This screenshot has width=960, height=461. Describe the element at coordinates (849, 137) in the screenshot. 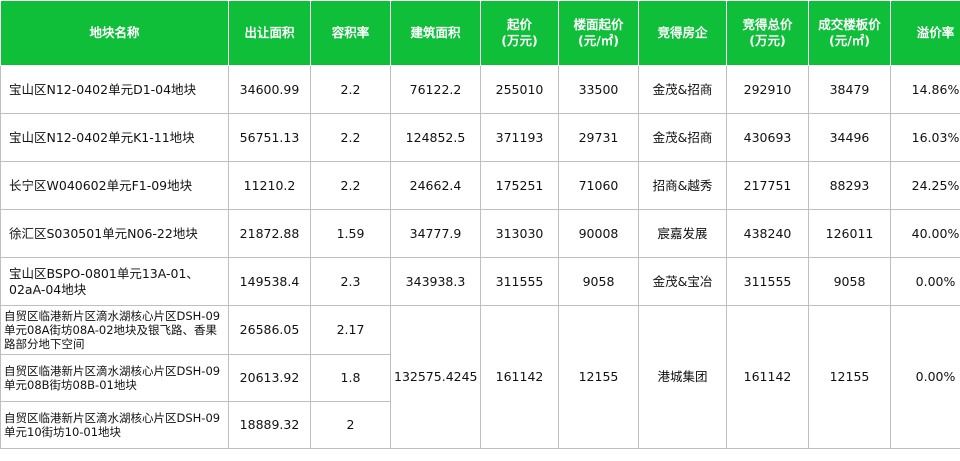

I see `cell-deal-floor-price: 34496` at that location.